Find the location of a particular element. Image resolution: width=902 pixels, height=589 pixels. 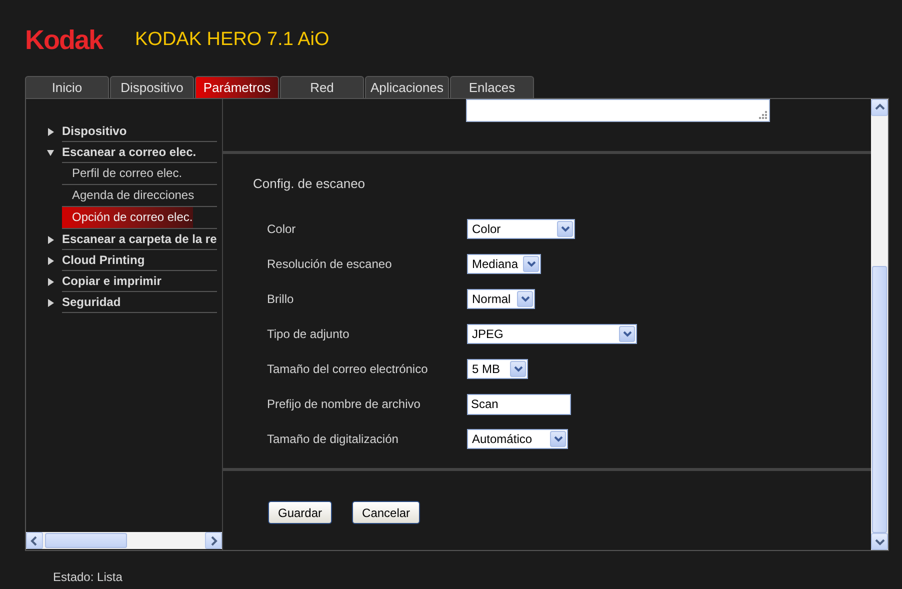

text-area is located at coordinates (618, 110).